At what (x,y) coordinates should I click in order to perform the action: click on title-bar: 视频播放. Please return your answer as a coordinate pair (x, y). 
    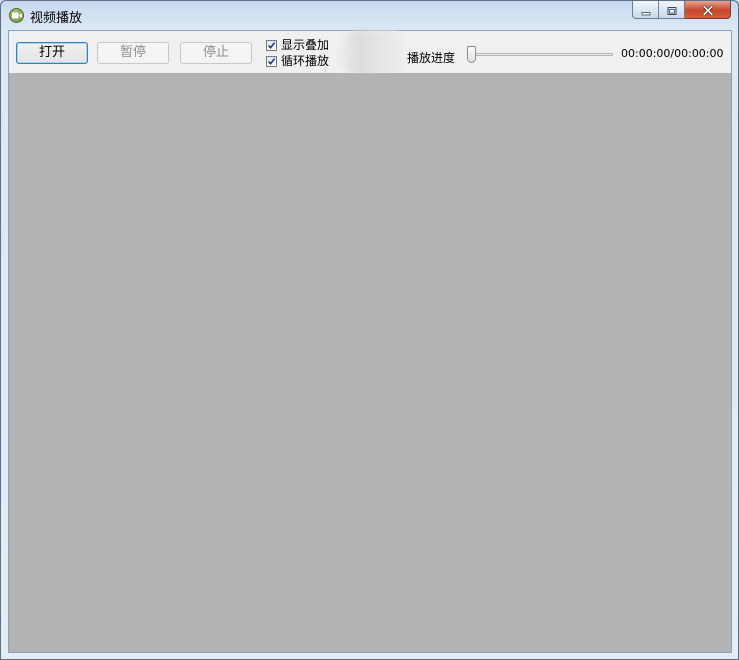
    Looking at the image, I should click on (369, 15).